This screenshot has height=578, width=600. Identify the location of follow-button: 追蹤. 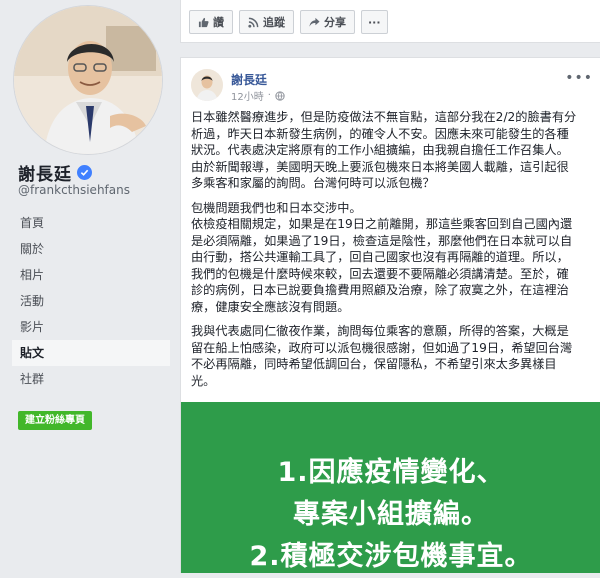
(266, 22).